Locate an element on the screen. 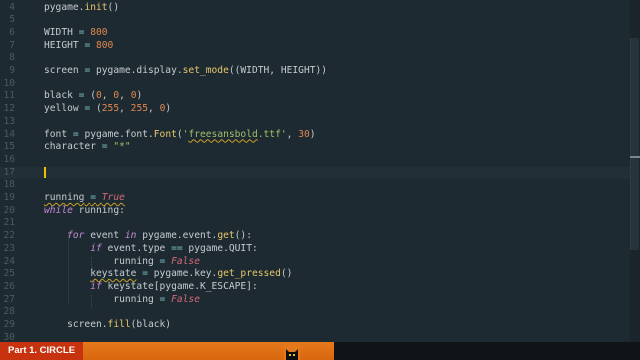 The width and height of the screenshot is (640, 360). code-text: screen.fill(black) is located at coordinates (107, 325).